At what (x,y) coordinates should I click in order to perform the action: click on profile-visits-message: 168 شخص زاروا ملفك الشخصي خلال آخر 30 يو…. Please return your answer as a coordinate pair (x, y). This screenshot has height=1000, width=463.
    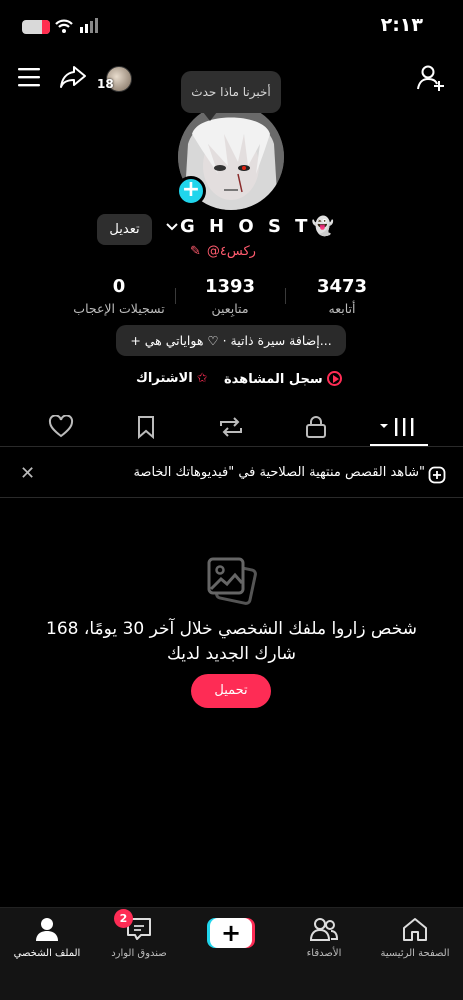
    Looking at the image, I should click on (231, 641).